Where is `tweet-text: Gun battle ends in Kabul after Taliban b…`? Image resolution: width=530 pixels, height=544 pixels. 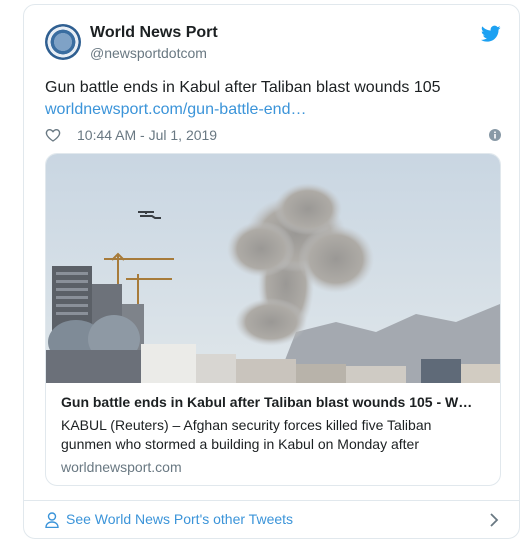 tweet-text: Gun battle ends in Kabul after Taliban b… is located at coordinates (243, 87).